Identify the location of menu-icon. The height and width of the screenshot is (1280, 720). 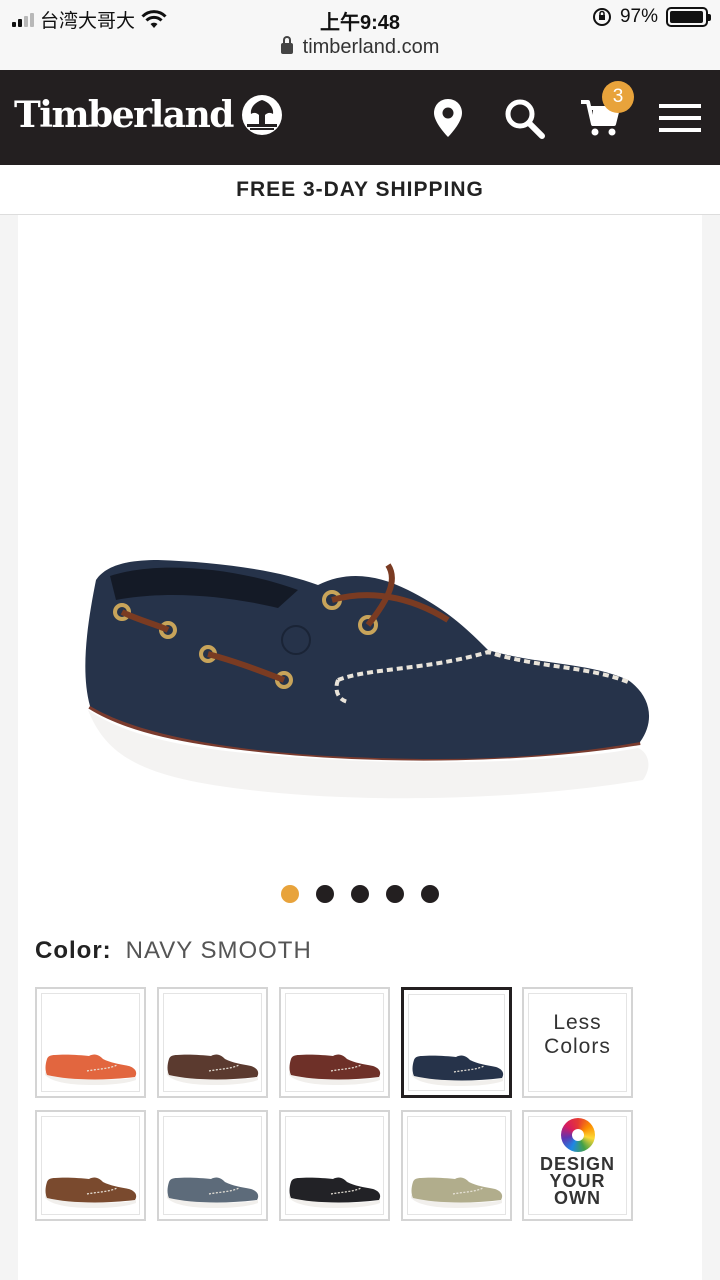
(680, 118).